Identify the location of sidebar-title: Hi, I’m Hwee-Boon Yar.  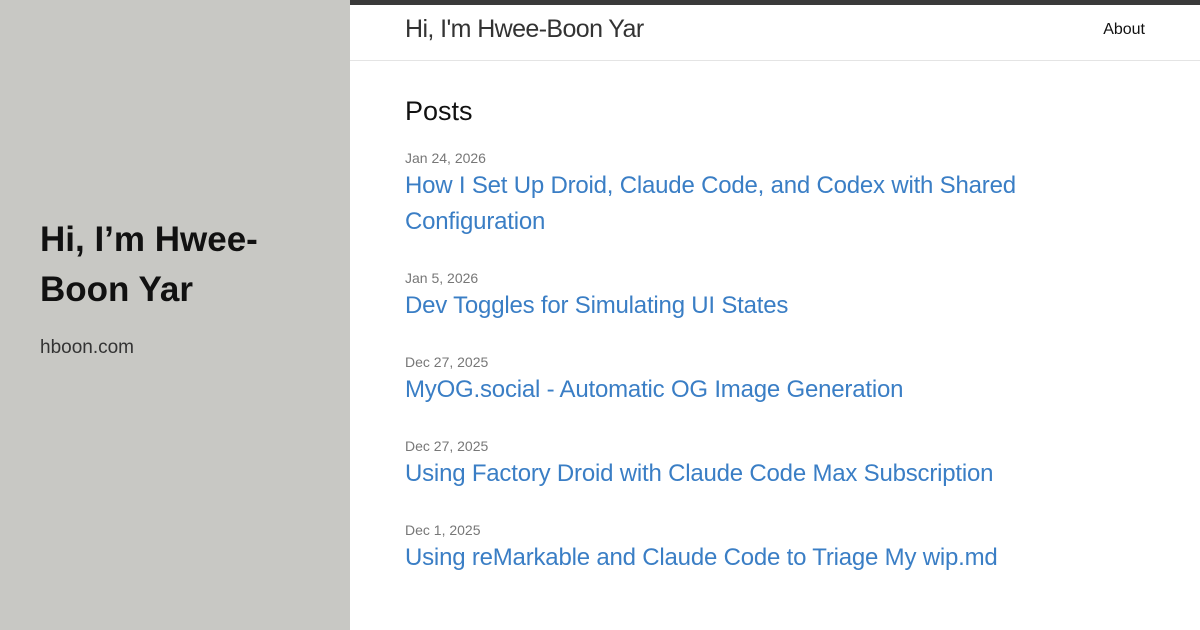
(149, 264).